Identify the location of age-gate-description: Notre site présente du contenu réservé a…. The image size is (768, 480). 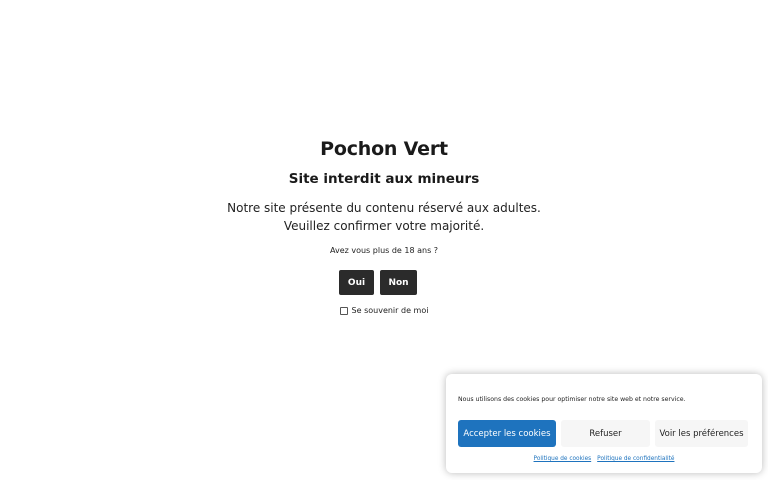
(384, 217).